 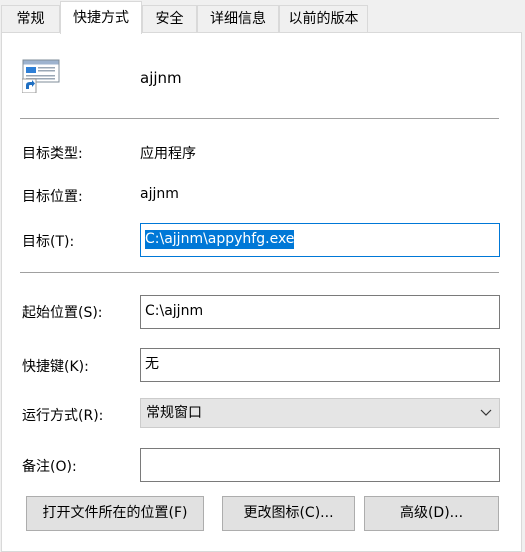 What do you see at coordinates (52, 154) in the screenshot?
I see `target-type-label: 目标类型:` at bounding box center [52, 154].